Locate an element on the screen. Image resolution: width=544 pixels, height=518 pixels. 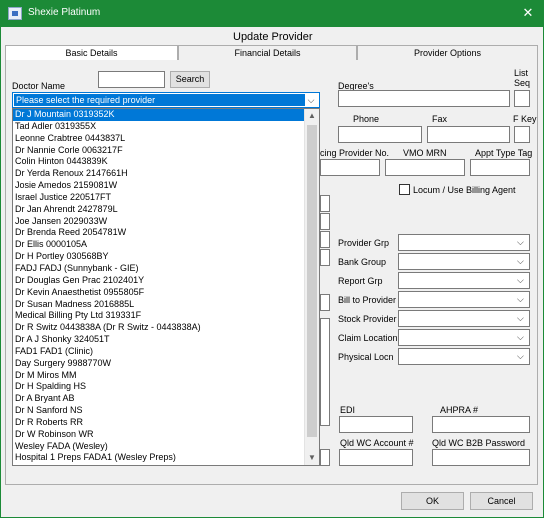
locum-label: Locum / Use Billing Agent is located at coordinates (464, 190).